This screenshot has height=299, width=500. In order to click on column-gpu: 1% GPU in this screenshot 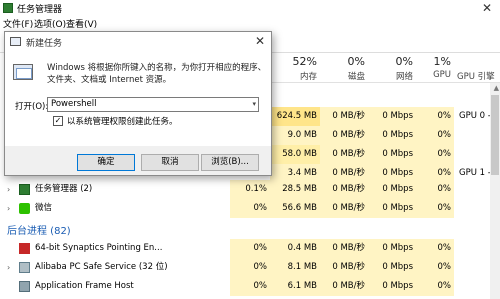, I will do `click(433, 67)`.